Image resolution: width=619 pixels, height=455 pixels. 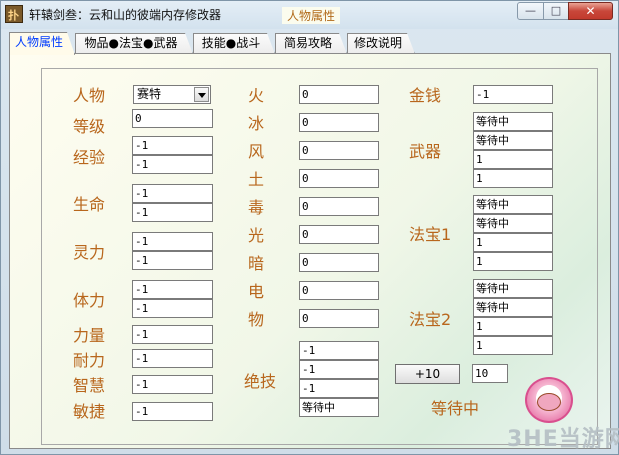 What do you see at coordinates (172, 289) in the screenshot?
I see `stamina-current-field: -1` at bounding box center [172, 289].